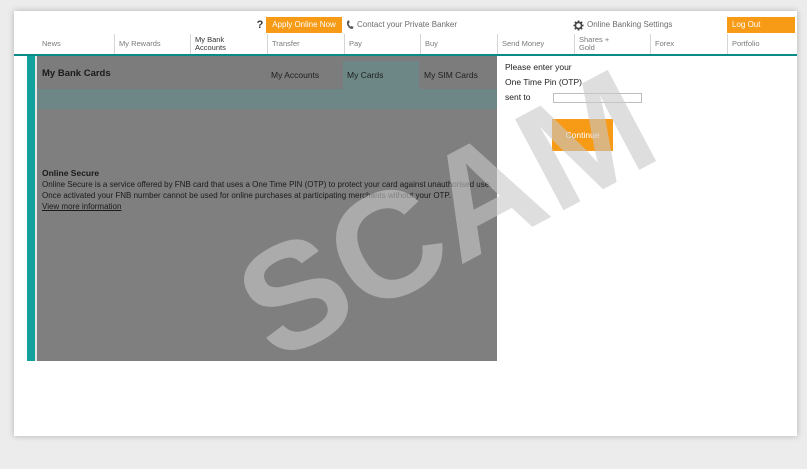  I want to click on left-accent-strip, so click(31, 208).